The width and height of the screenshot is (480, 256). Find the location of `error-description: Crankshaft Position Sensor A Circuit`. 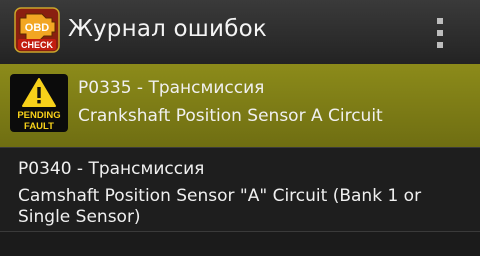

error-description: Crankshaft Position Sensor A Circuit is located at coordinates (230, 116).